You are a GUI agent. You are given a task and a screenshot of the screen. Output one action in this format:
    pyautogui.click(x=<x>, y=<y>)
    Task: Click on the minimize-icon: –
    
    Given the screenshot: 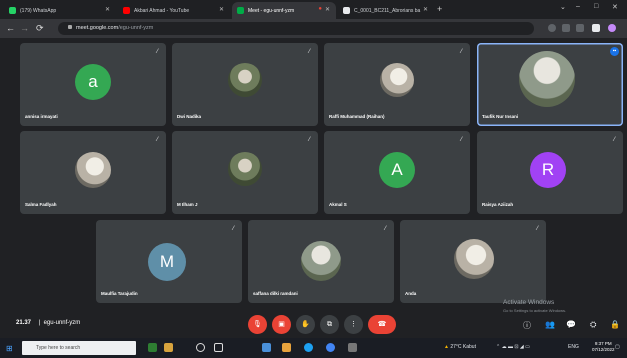 What is the action you would take?
    pyautogui.click(x=578, y=6)
    